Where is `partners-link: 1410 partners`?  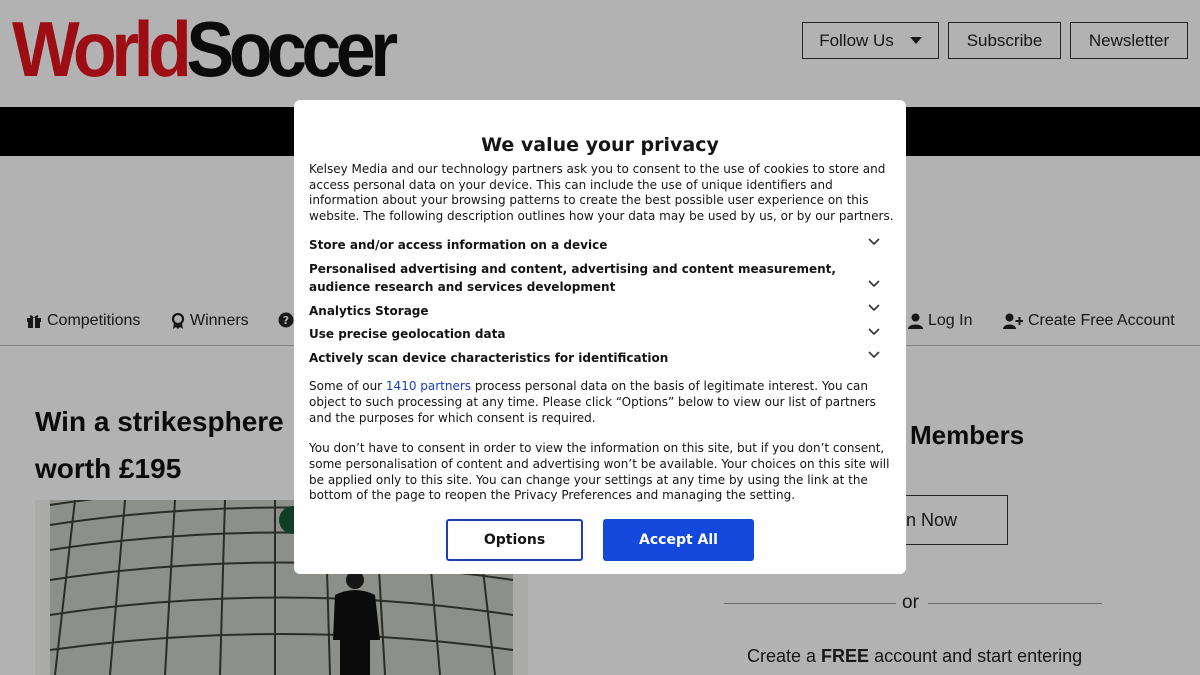
partners-link: 1410 partners is located at coordinates (428, 386).